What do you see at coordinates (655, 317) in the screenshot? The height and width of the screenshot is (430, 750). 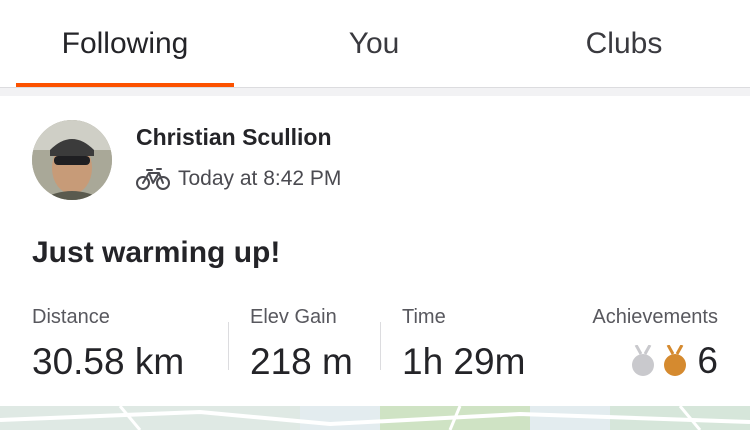 I see `achievements-label: Achievements` at bounding box center [655, 317].